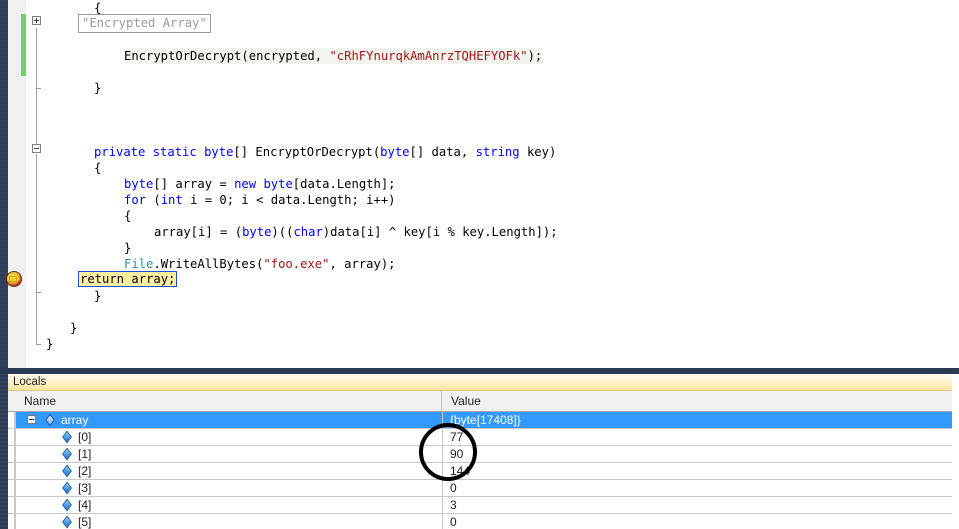 The image size is (959, 529). I want to click on column-header-name: Name, so click(229, 401).